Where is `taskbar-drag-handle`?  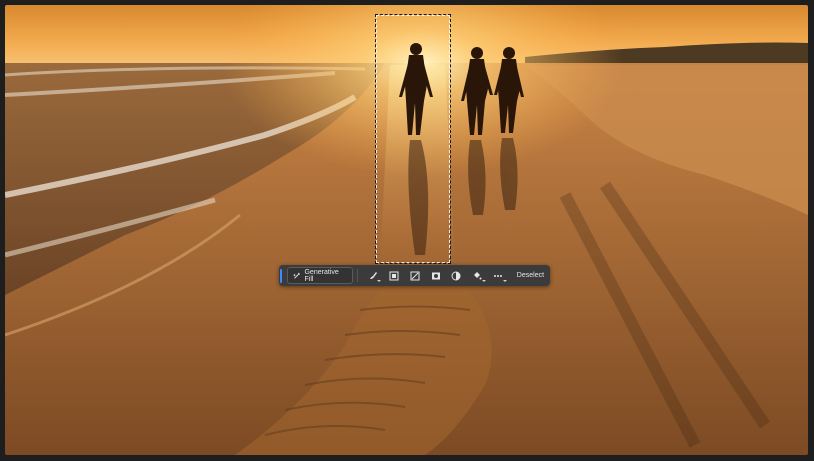 taskbar-drag-handle is located at coordinates (281, 275).